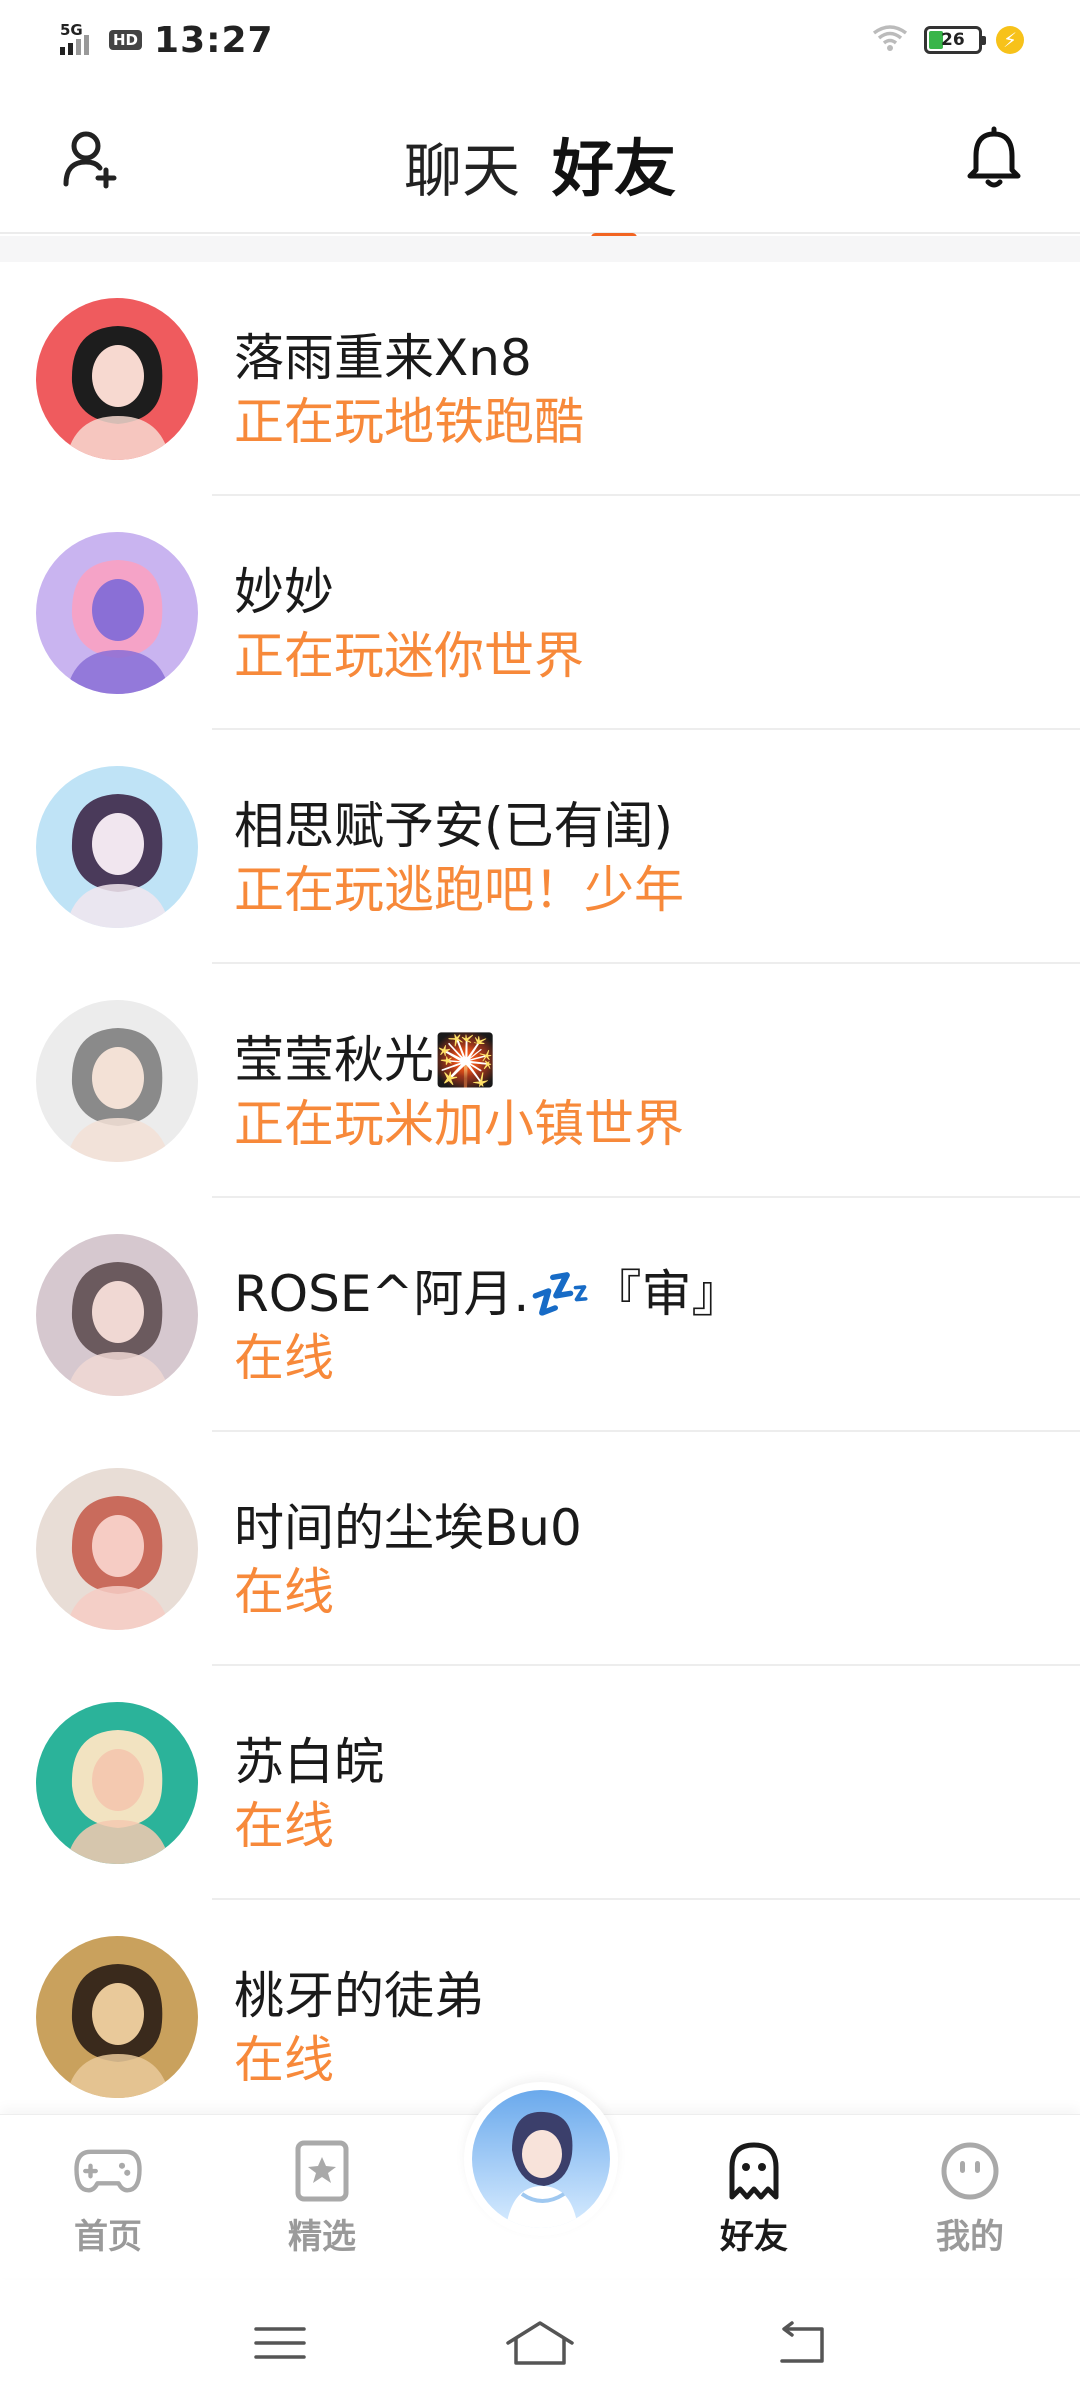 This screenshot has width=1080, height=2408. What do you see at coordinates (540, 180) in the screenshot?
I see `header-tabs: 聊天 好友` at bounding box center [540, 180].